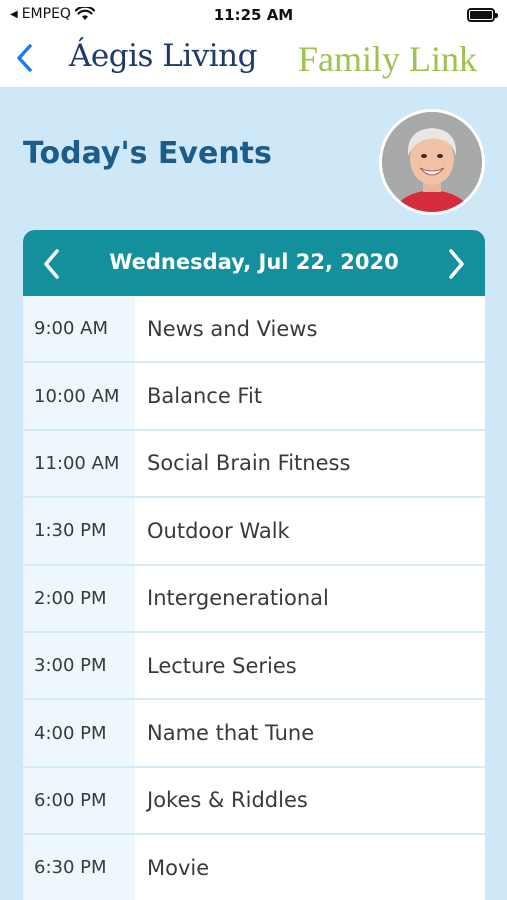  I want to click on nav-bar: Áegis Living Family Link, so click(253, 59).